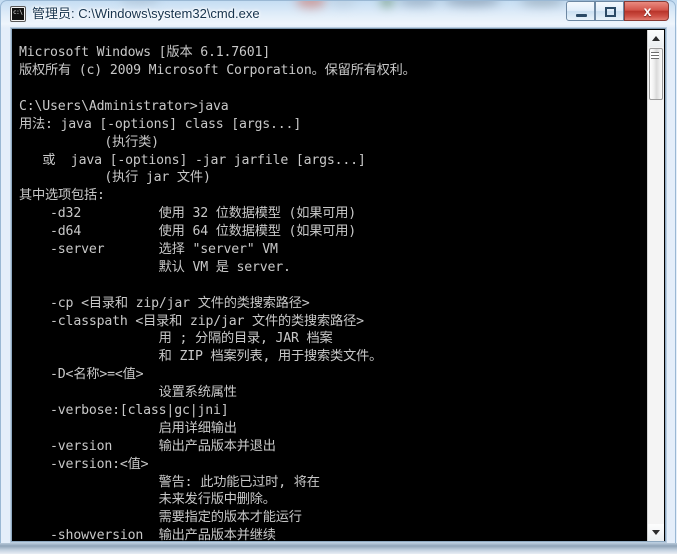 This screenshot has height=554, width=677. I want to click on console-line: 其中选项包括:, so click(62, 196).